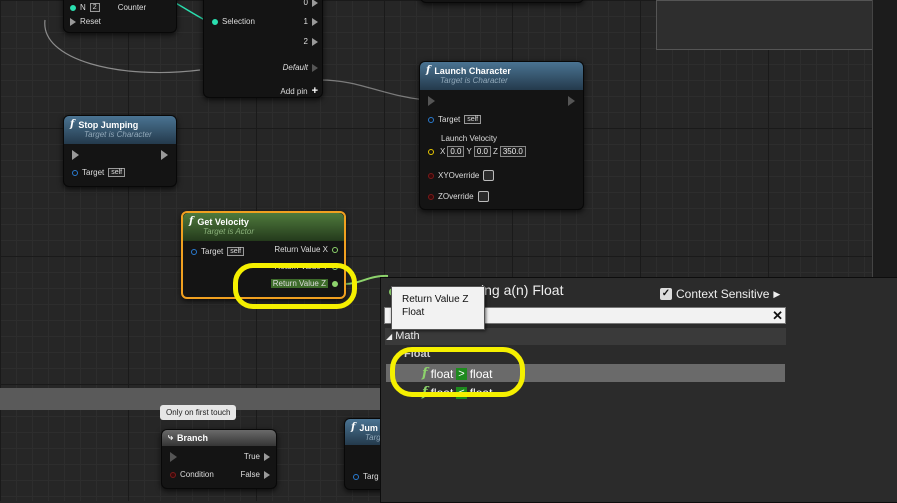 The width and height of the screenshot is (897, 503). Describe the element at coordinates (389, 336) in the screenshot. I see `triangle-down-icon: ◢` at that location.